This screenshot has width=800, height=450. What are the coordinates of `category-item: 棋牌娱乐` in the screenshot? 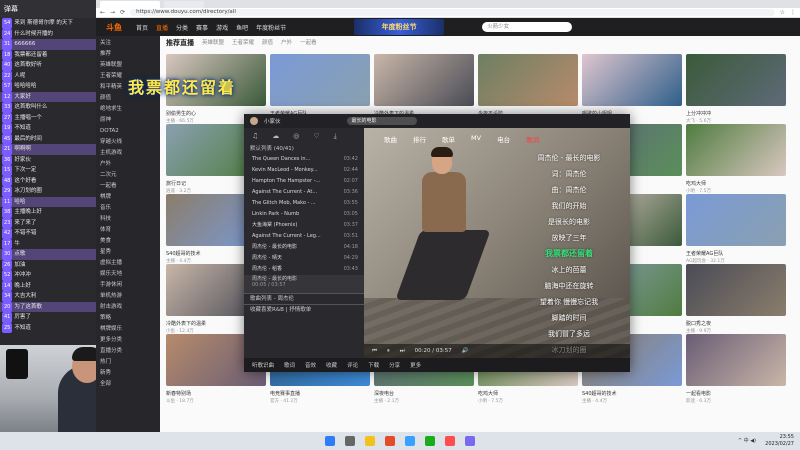 It's located at (128, 329).